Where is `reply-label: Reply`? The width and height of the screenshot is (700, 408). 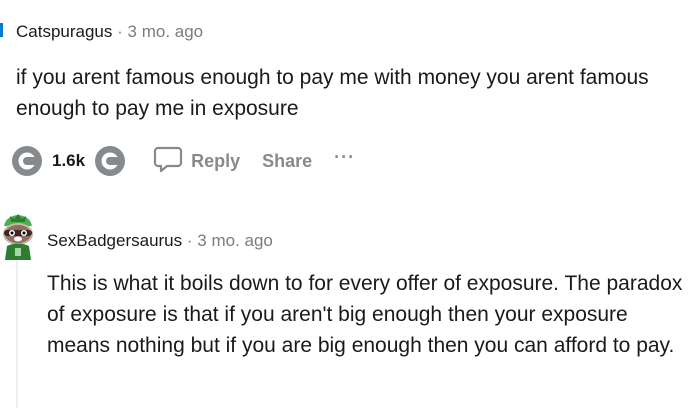
reply-label: Reply is located at coordinates (216, 160).